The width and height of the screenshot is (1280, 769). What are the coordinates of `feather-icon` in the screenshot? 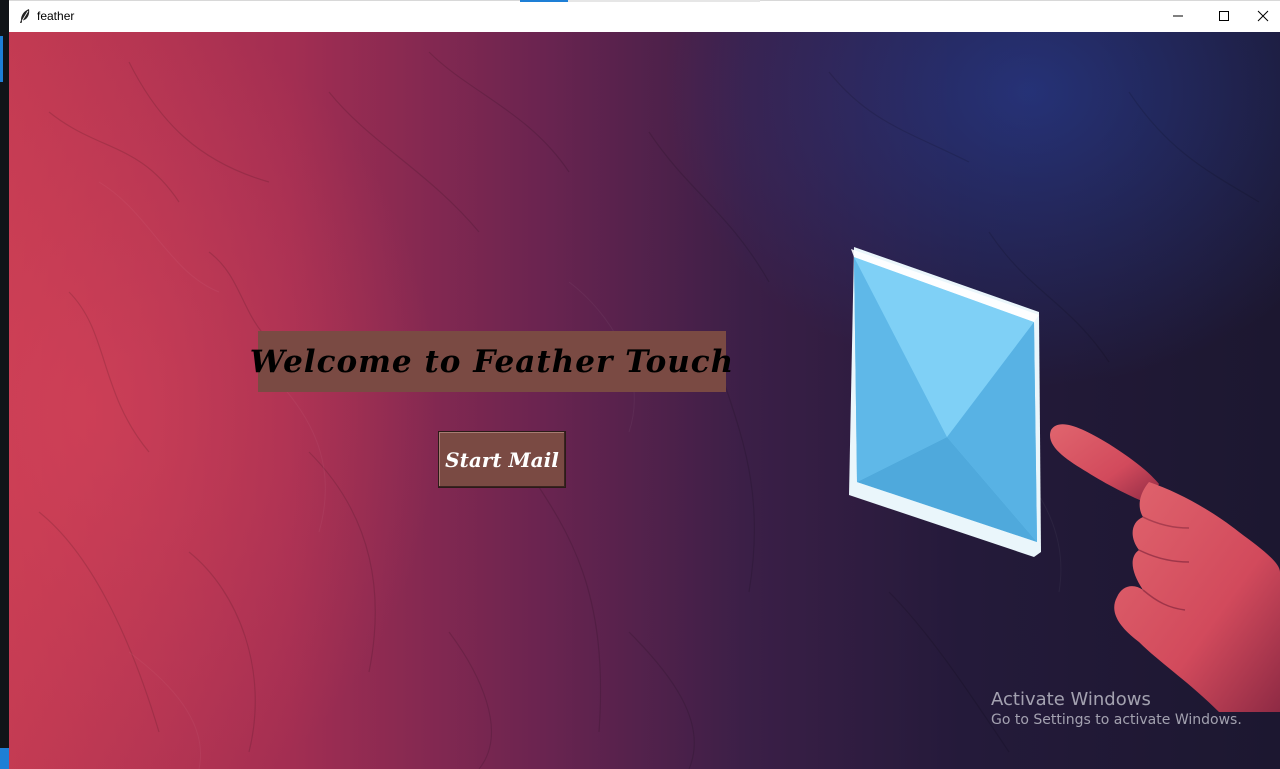 It's located at (25, 16).